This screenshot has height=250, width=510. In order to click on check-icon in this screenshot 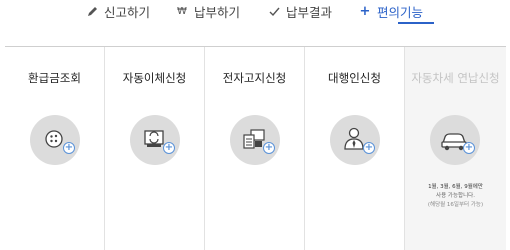, I will do `click(274, 11)`.